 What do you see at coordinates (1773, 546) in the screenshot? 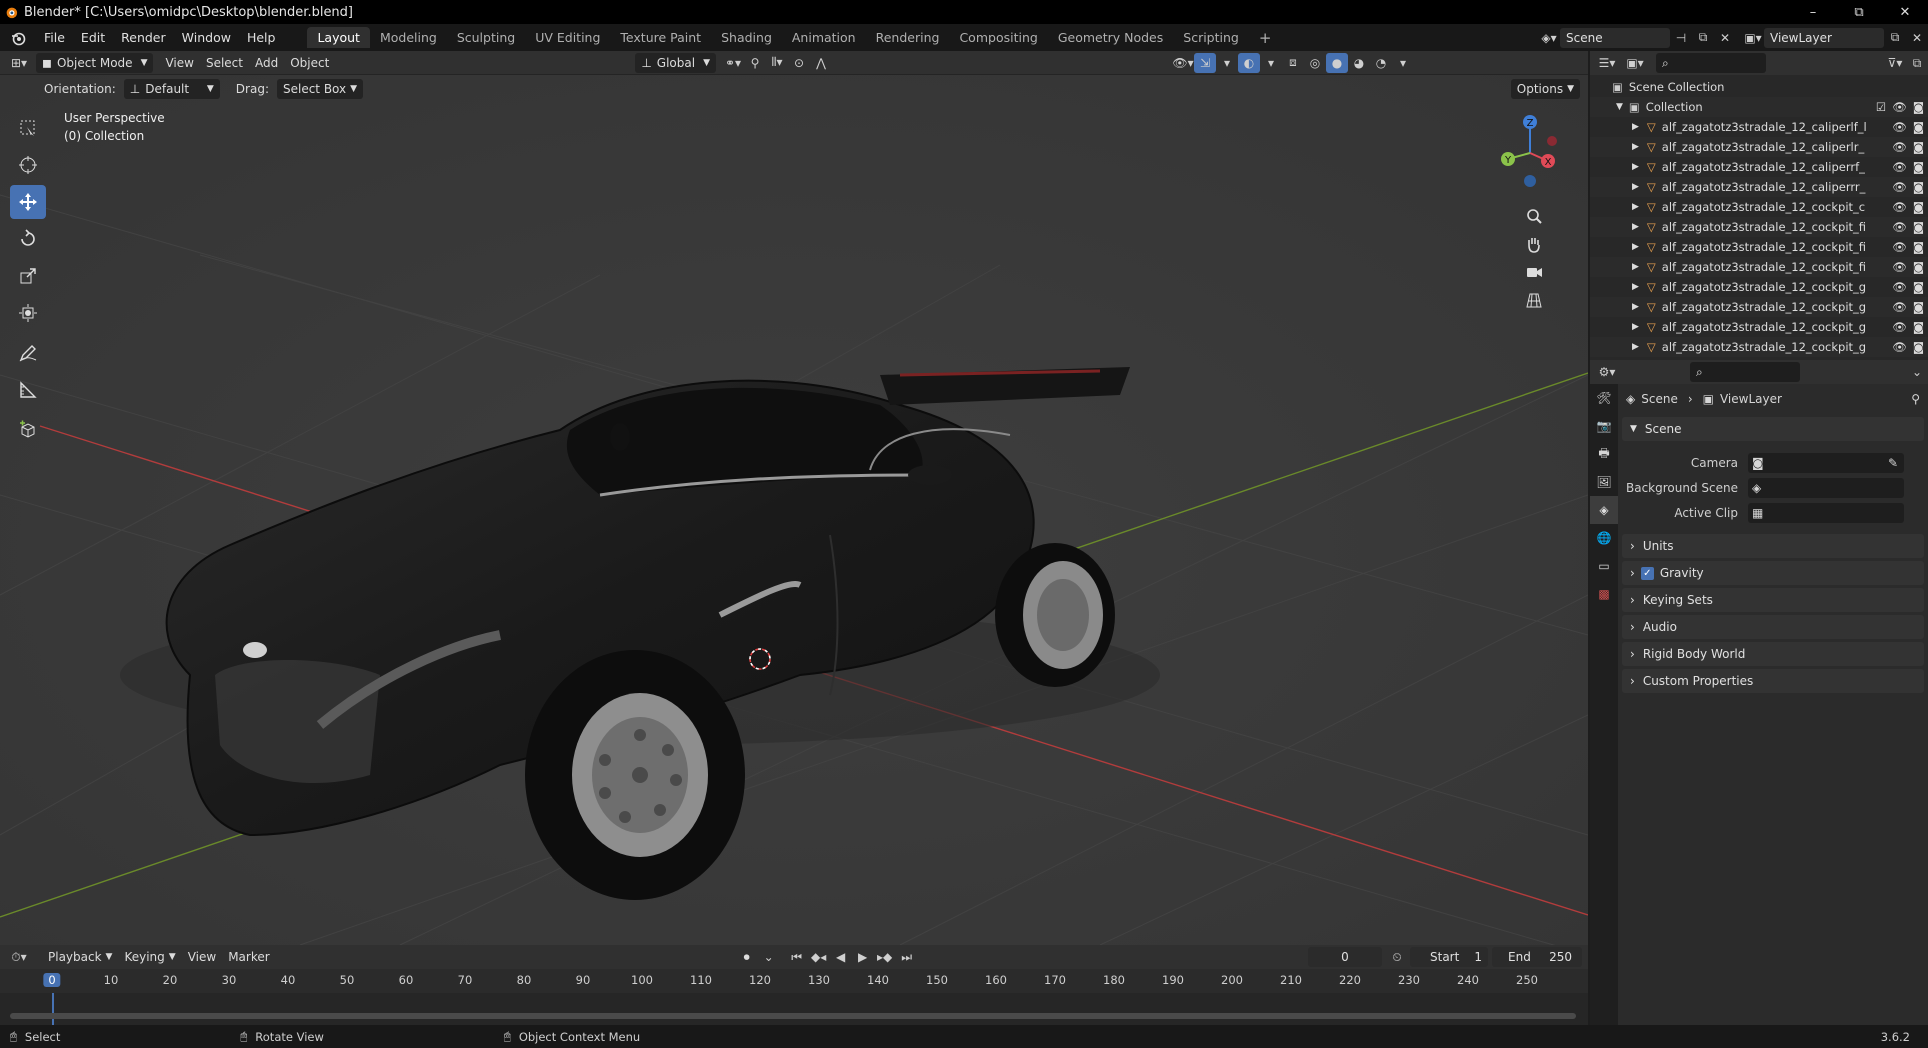
I see `units-panel-header: › Units` at bounding box center [1773, 546].